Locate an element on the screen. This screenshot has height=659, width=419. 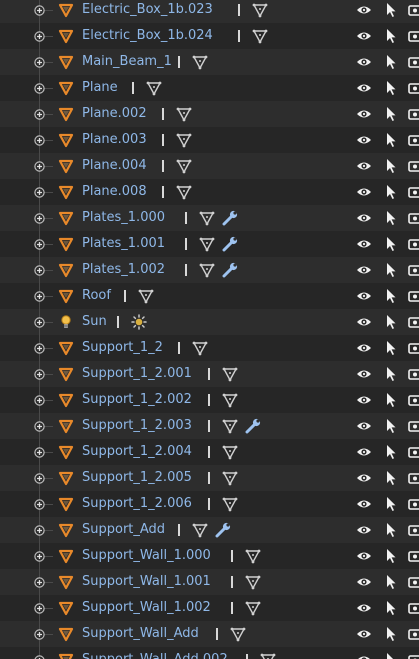
object-name: Support_1_2.006 is located at coordinates (137, 504).